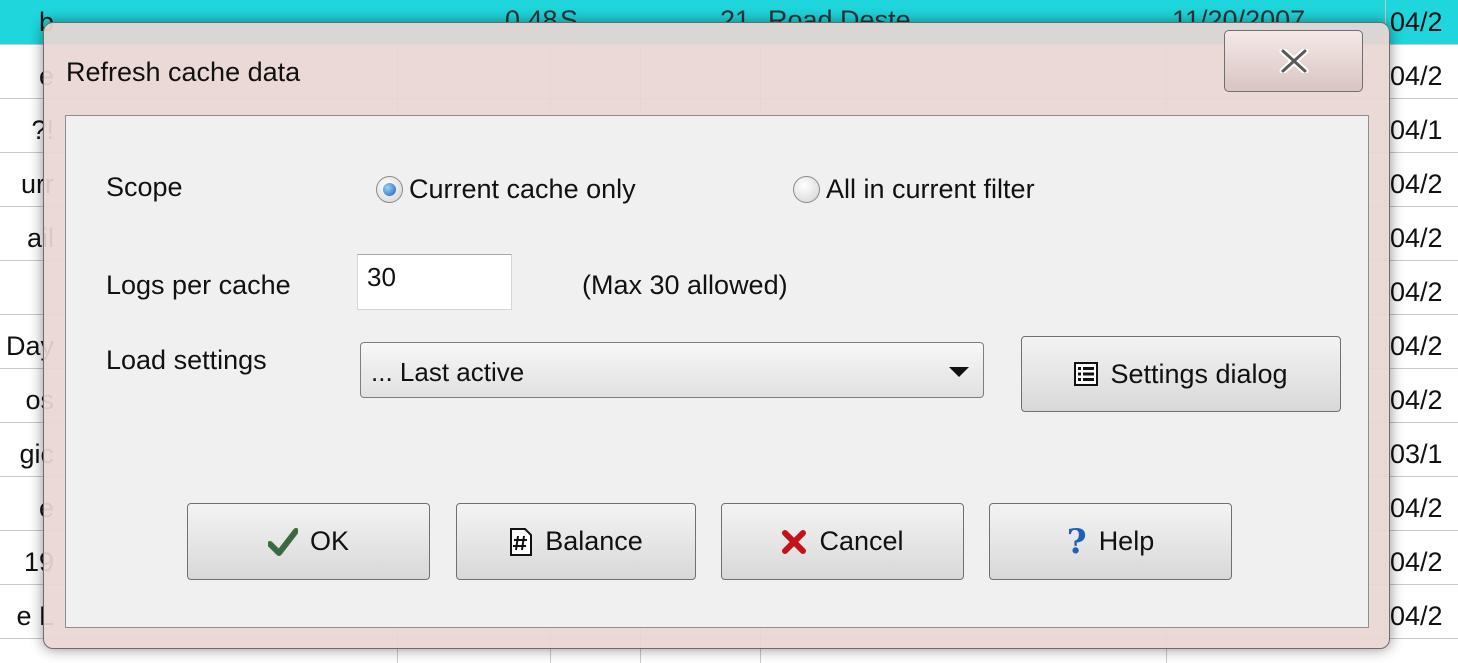  What do you see at coordinates (434, 282) in the screenshot?
I see `logs-per-cache-input: 30` at bounding box center [434, 282].